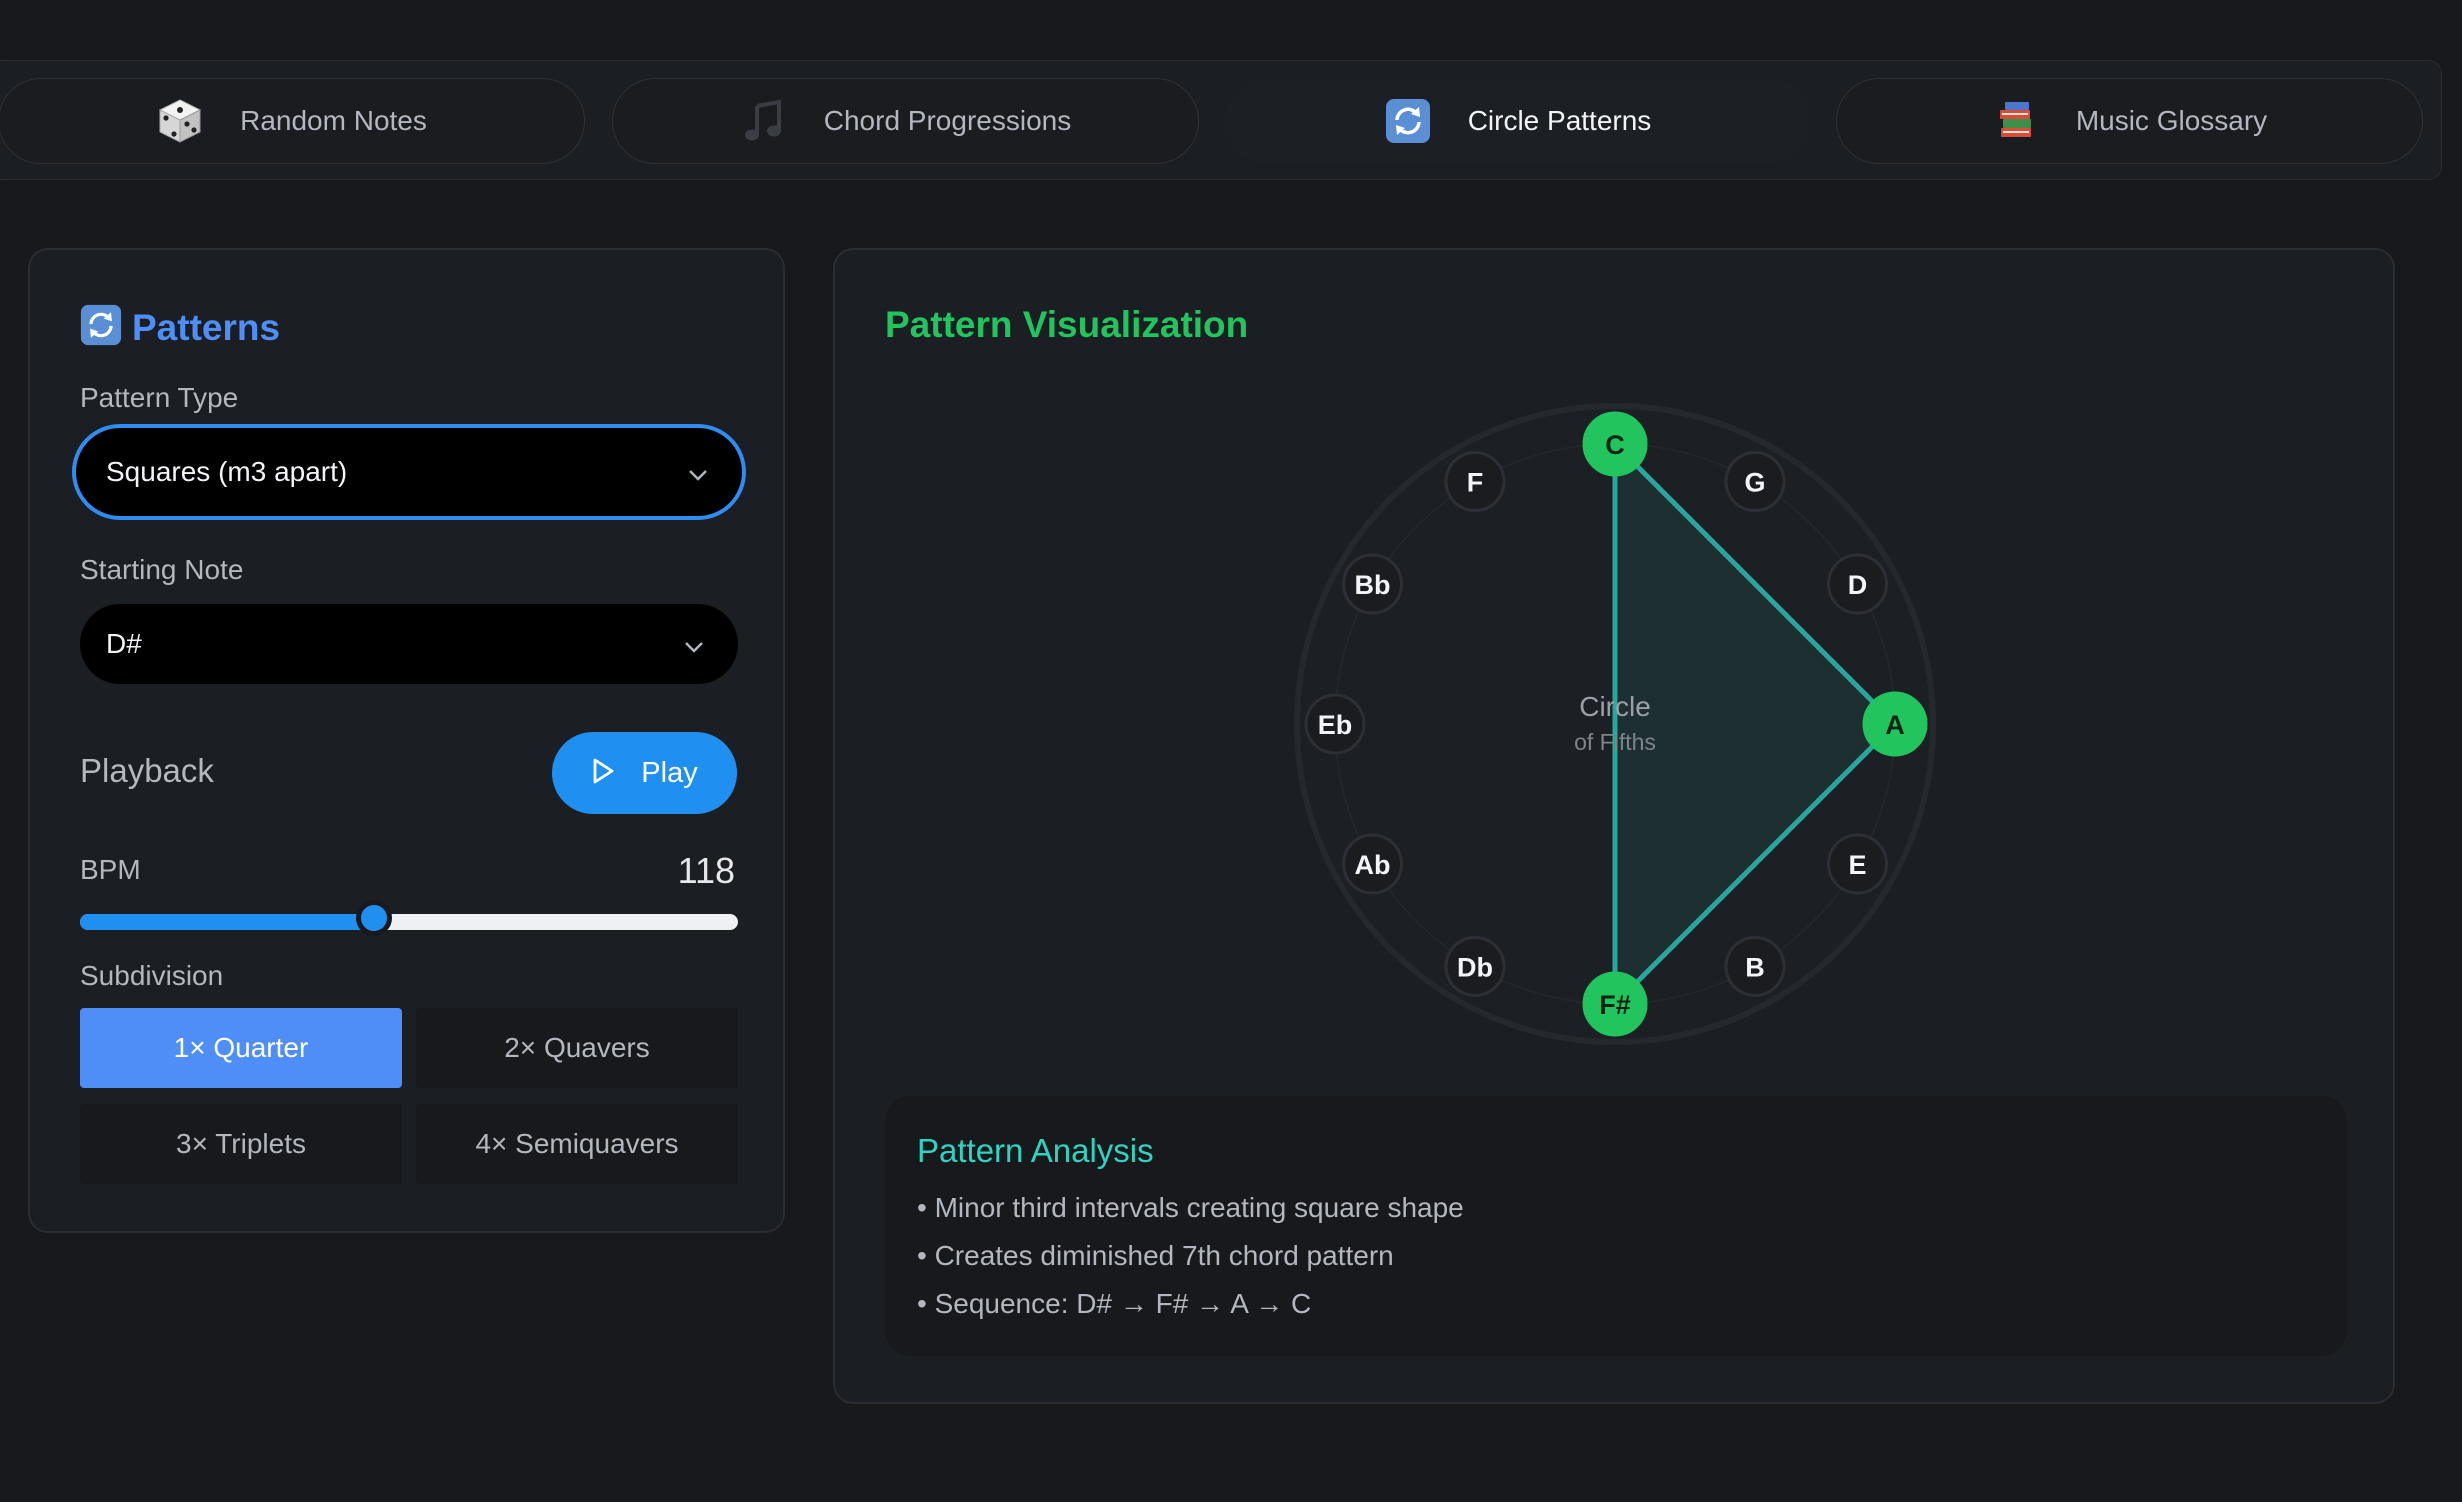 The width and height of the screenshot is (2462, 1502). I want to click on tab-label: Random Notes, so click(333, 120).